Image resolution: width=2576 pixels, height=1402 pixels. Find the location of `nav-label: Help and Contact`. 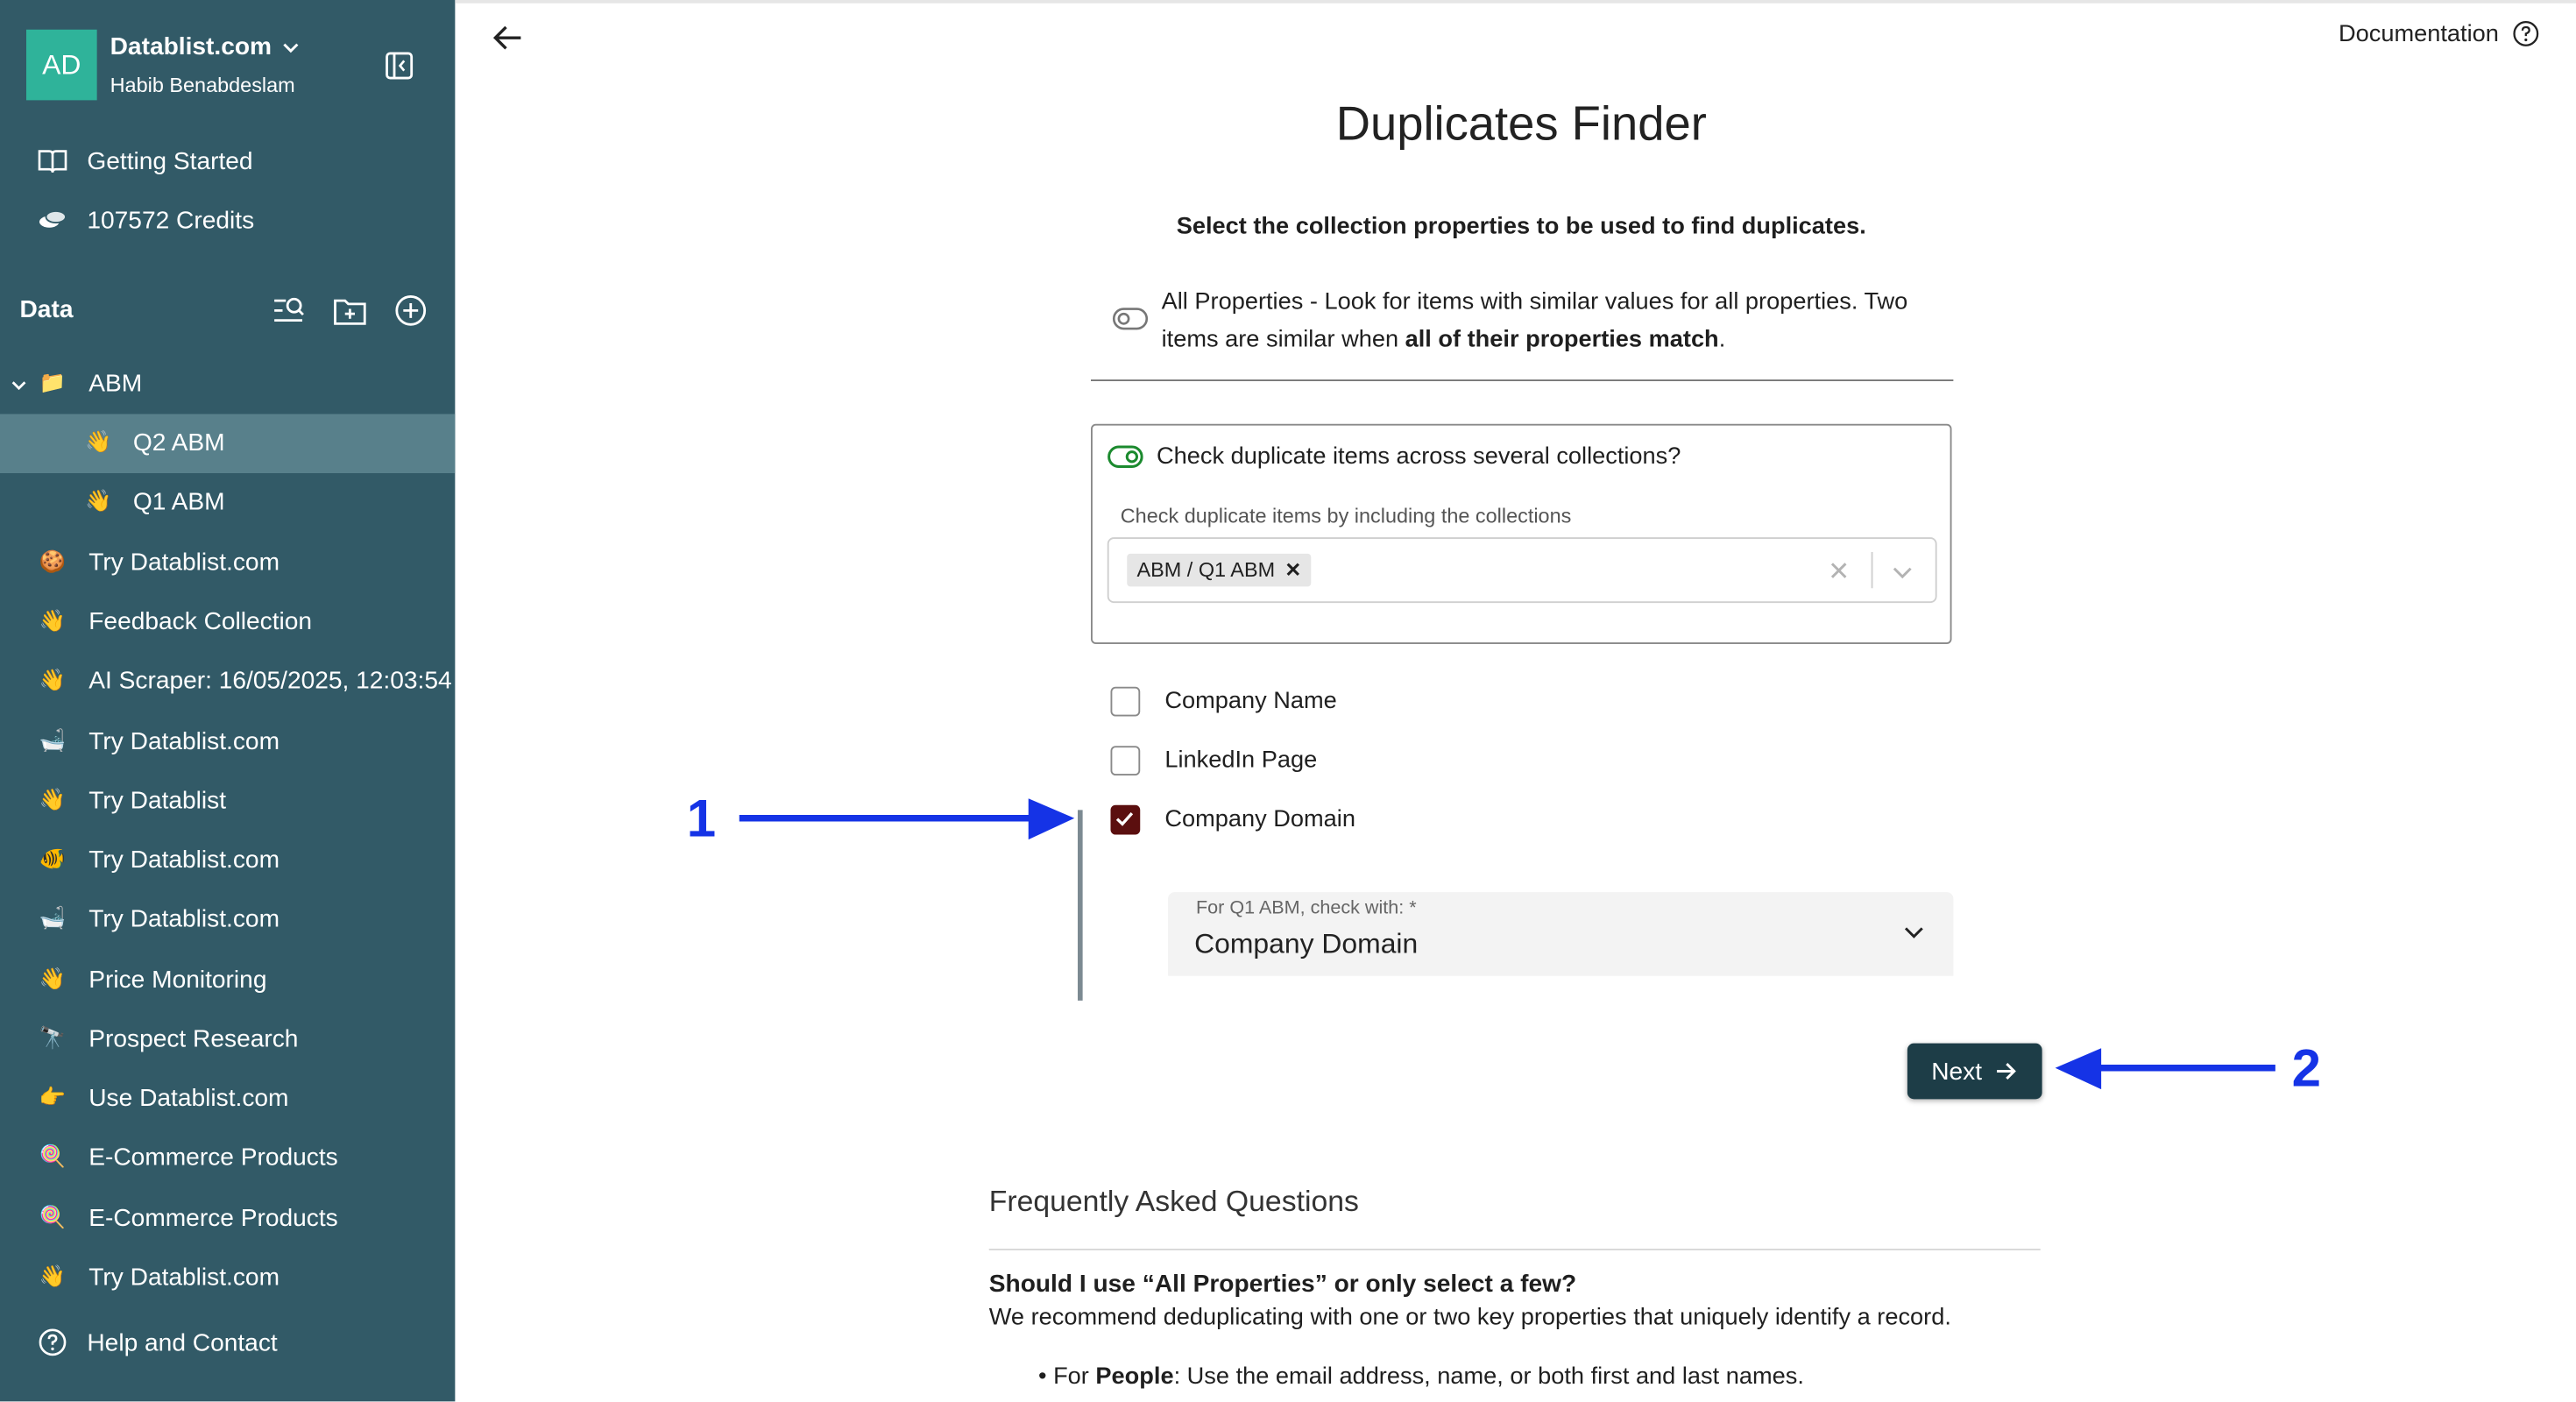

nav-label: Help and Contact is located at coordinates (182, 1342).